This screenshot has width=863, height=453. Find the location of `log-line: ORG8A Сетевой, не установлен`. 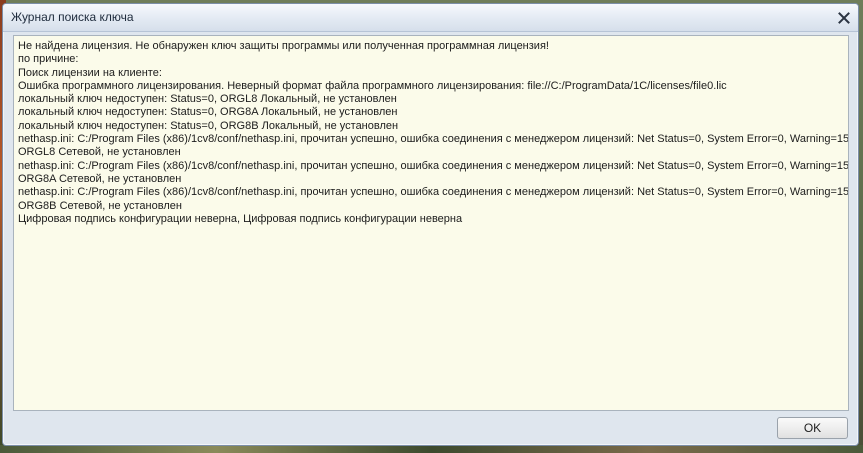

log-line: ORG8A Сетевой, не установлен is located at coordinates (100, 178).